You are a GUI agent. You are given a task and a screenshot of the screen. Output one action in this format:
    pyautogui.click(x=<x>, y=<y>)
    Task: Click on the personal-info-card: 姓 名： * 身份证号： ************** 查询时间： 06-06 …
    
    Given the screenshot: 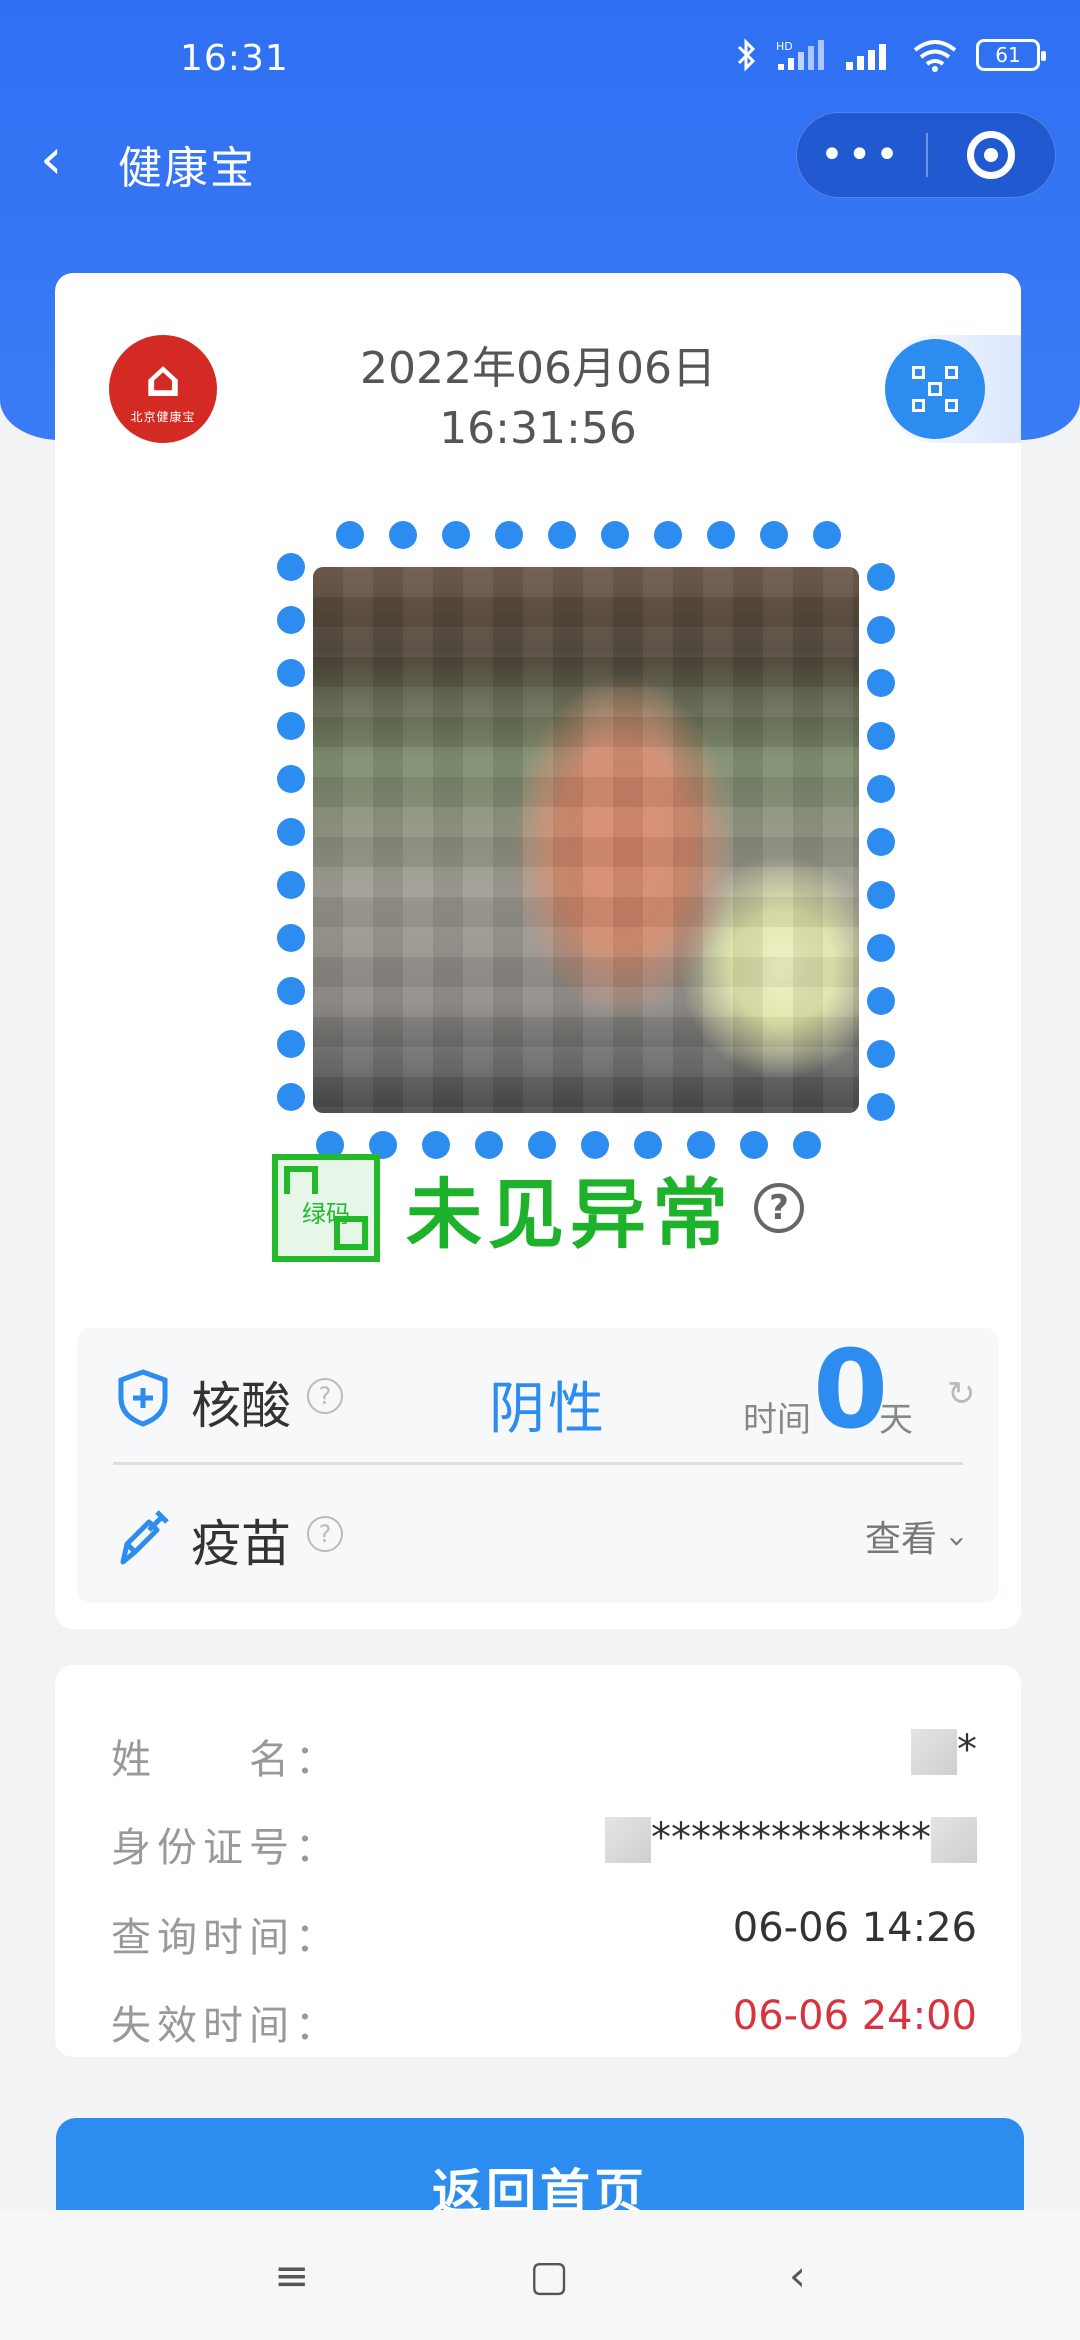 What is the action you would take?
    pyautogui.click(x=538, y=1861)
    